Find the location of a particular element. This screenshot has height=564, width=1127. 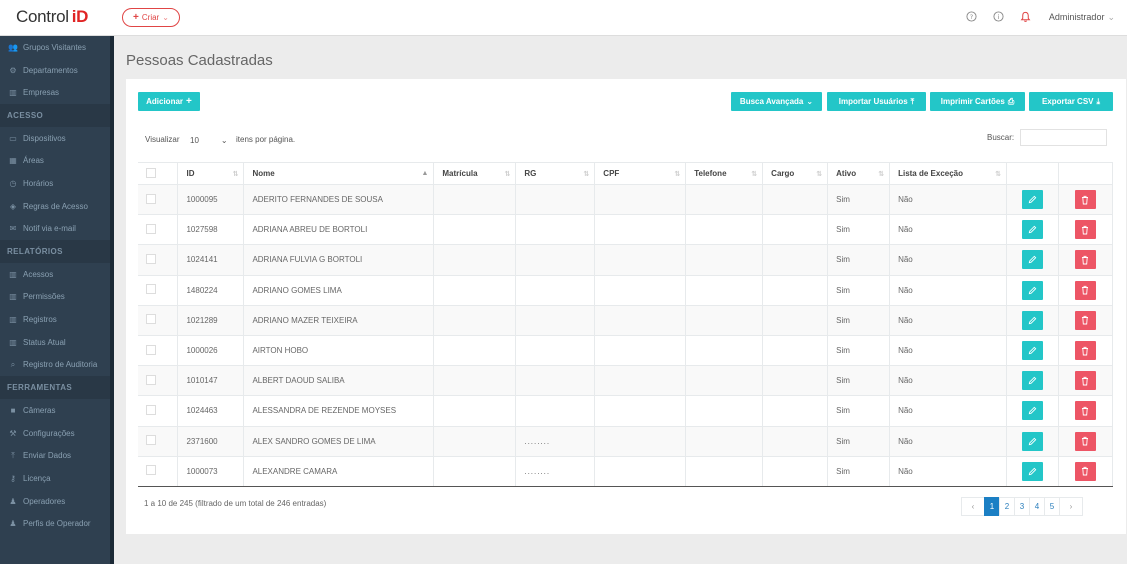

sidebar-item: ♟ Operadores is located at coordinates (55, 501).